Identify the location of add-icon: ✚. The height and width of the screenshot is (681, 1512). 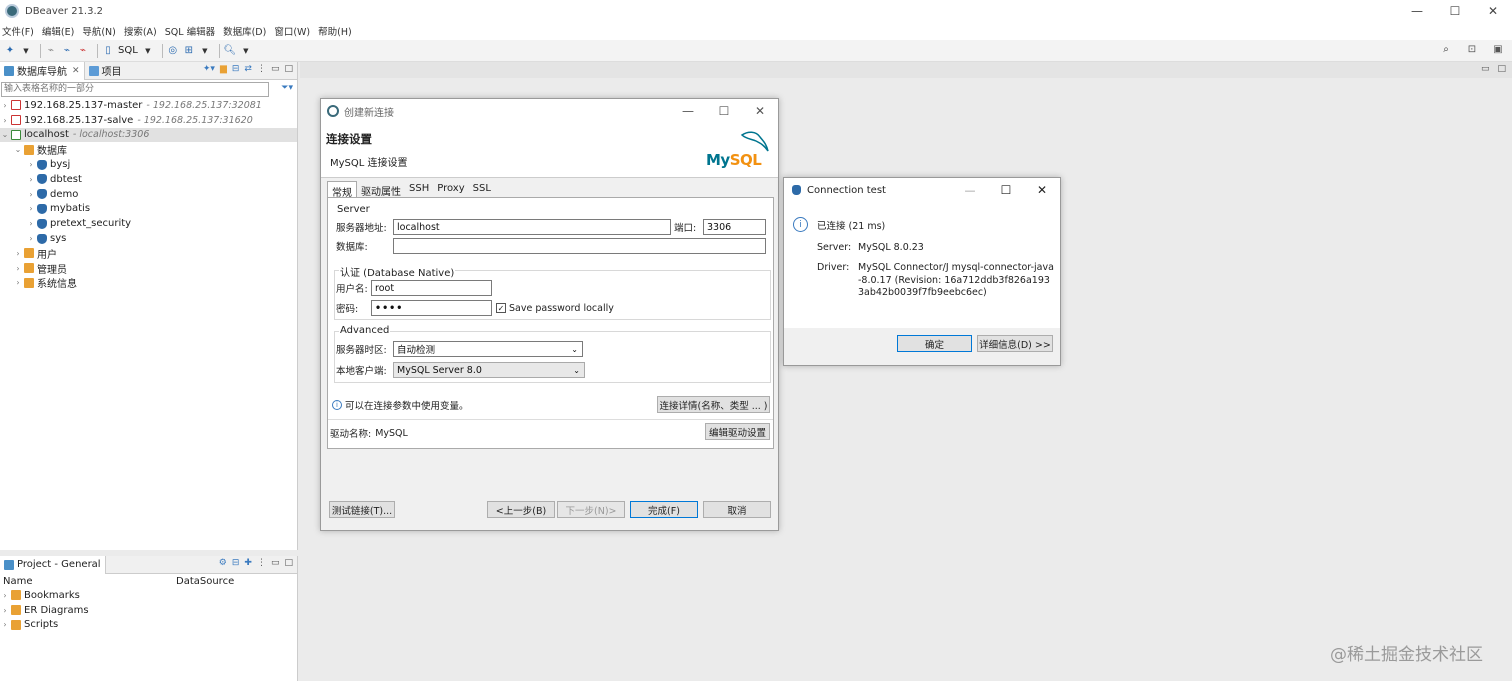
(248, 563).